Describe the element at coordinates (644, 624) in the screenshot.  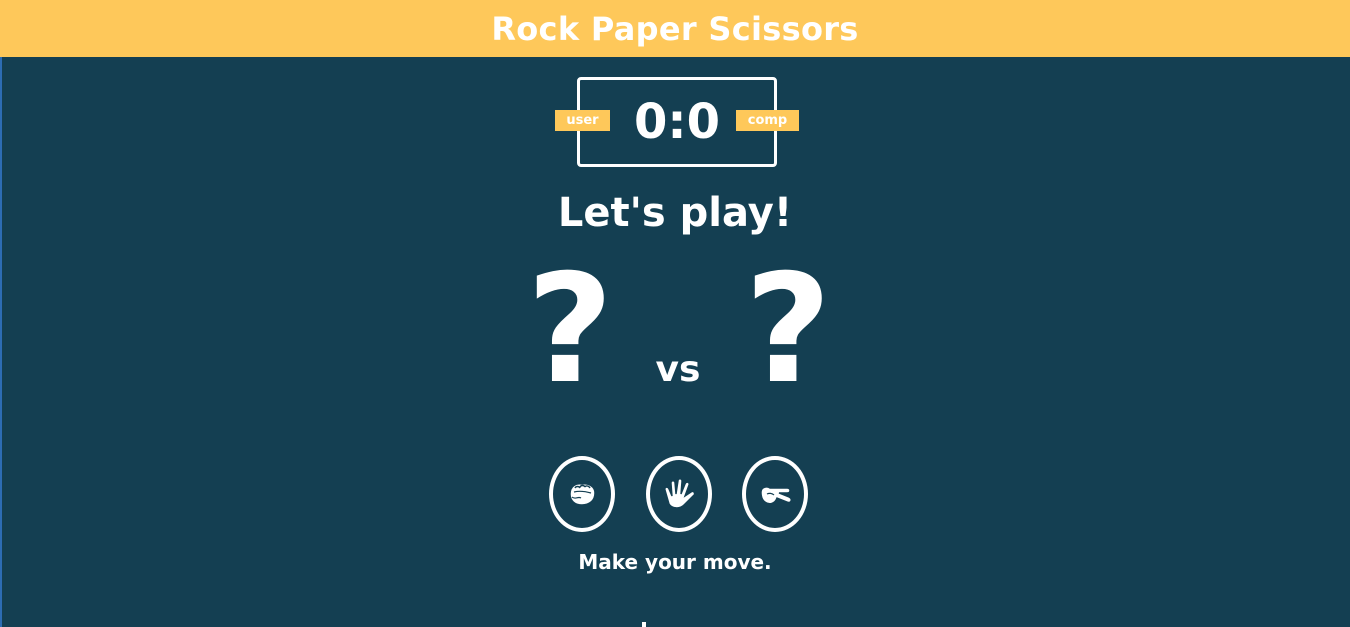
I see `bottom-mark` at that location.